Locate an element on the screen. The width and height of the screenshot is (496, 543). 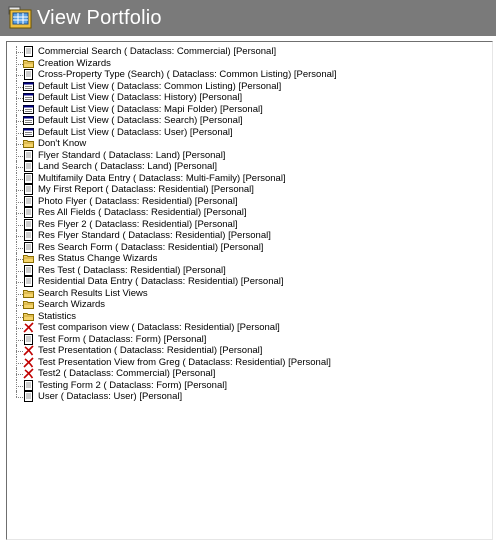
tree-item: User ( Dataclass: User) [Personal] is located at coordinates (172, 397).